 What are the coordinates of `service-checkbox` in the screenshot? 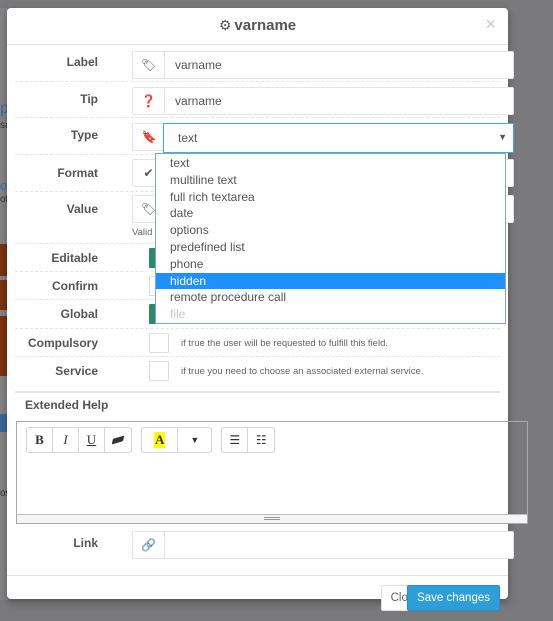 It's located at (159, 371).